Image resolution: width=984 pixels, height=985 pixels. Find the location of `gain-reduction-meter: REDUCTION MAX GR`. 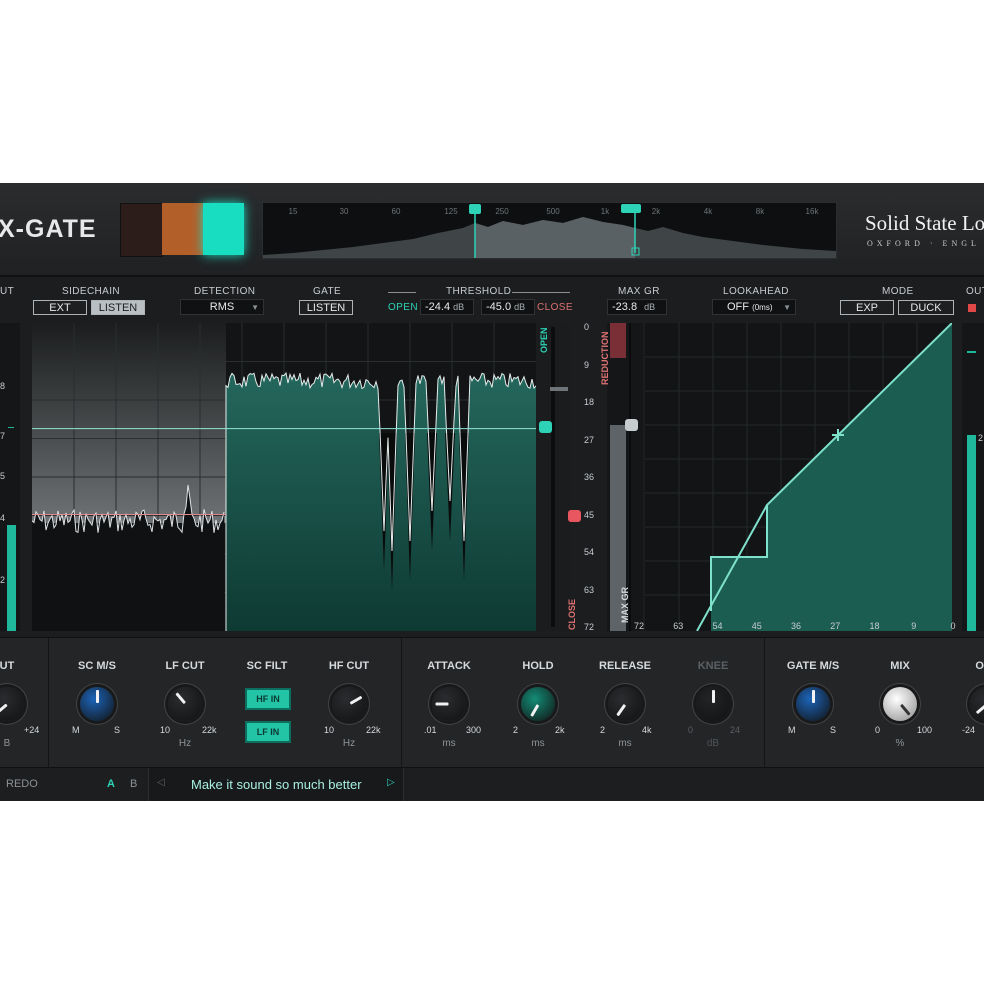

gain-reduction-meter: REDUCTION MAX GR is located at coordinates (621, 477).